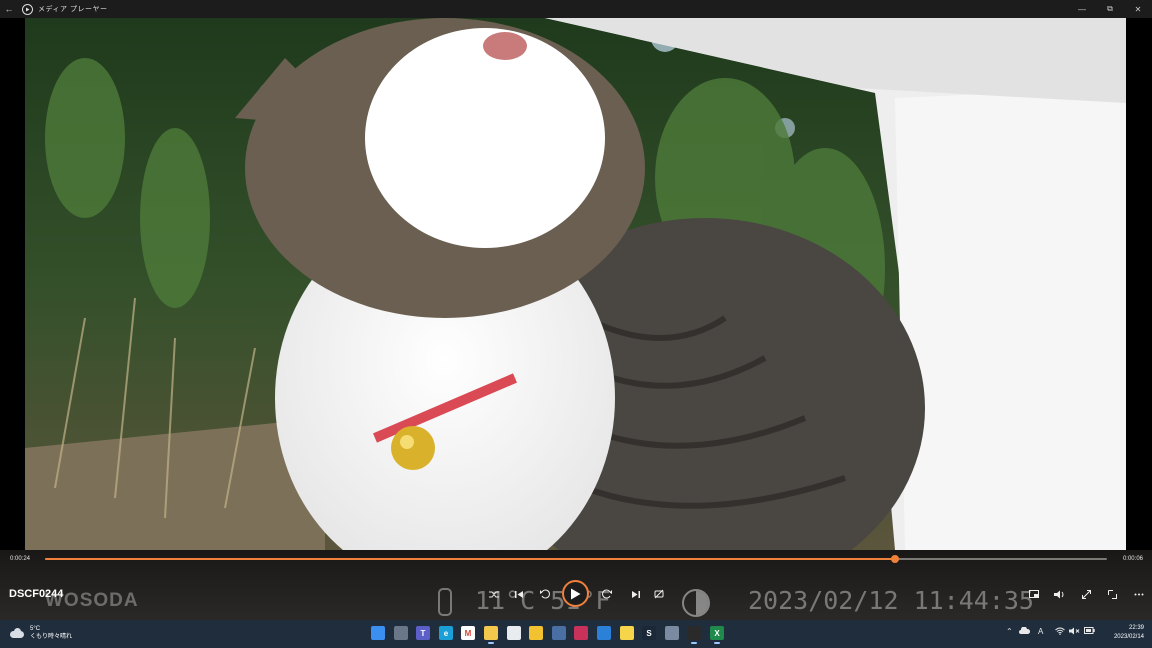  Describe the element at coordinates (470, 559) in the screenshot. I see `seek-bar-progress` at that location.